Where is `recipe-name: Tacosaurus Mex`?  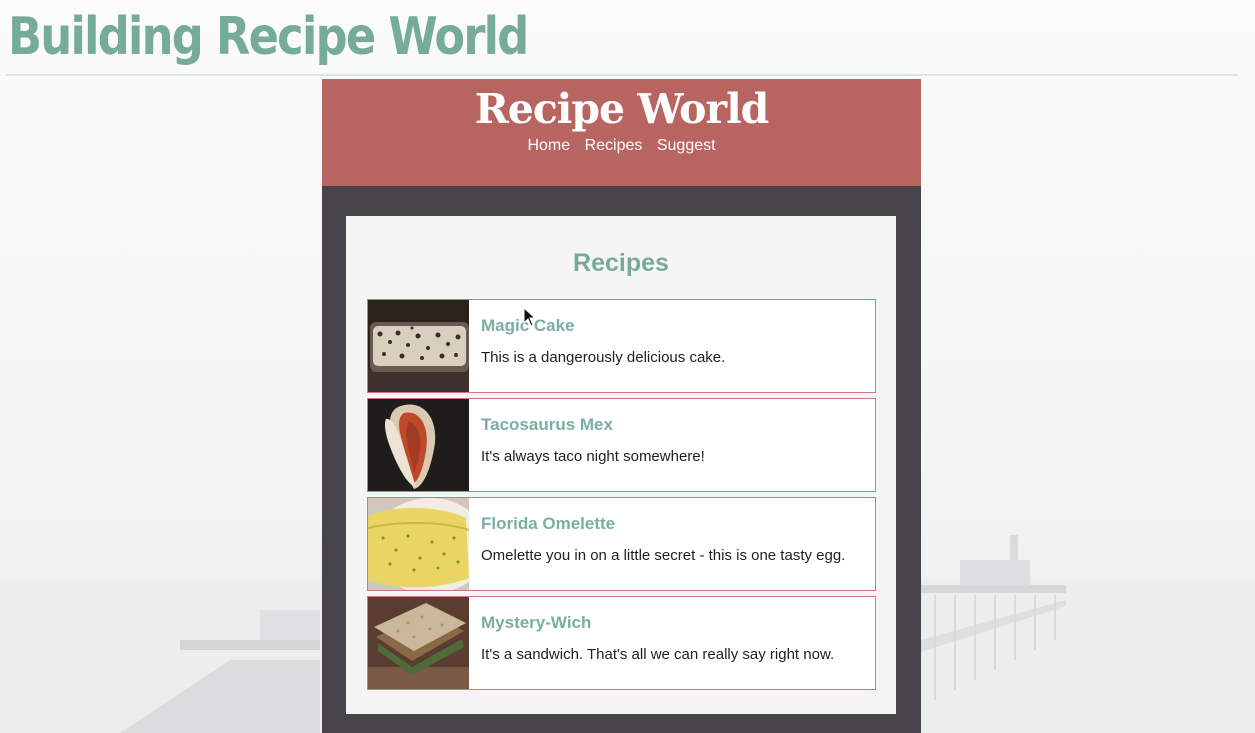 recipe-name: Tacosaurus Mex is located at coordinates (547, 425).